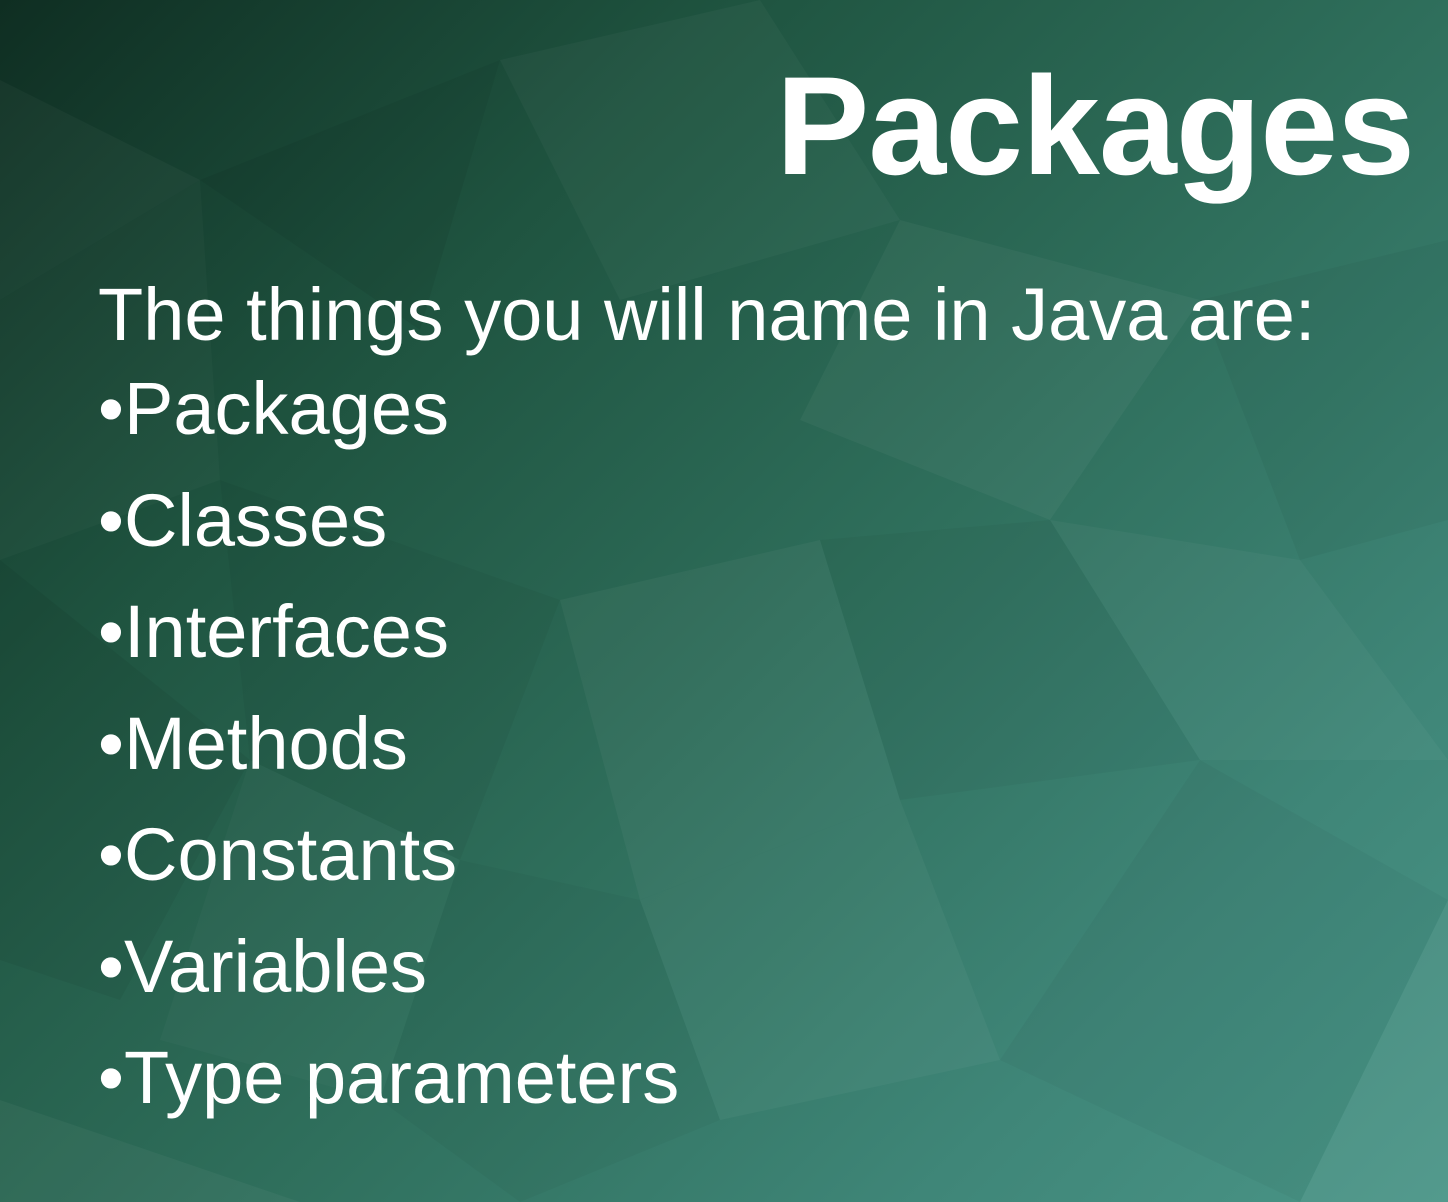 The width and height of the screenshot is (1448, 1202). What do you see at coordinates (256, 520) in the screenshot?
I see `list-item-label: Classes` at bounding box center [256, 520].